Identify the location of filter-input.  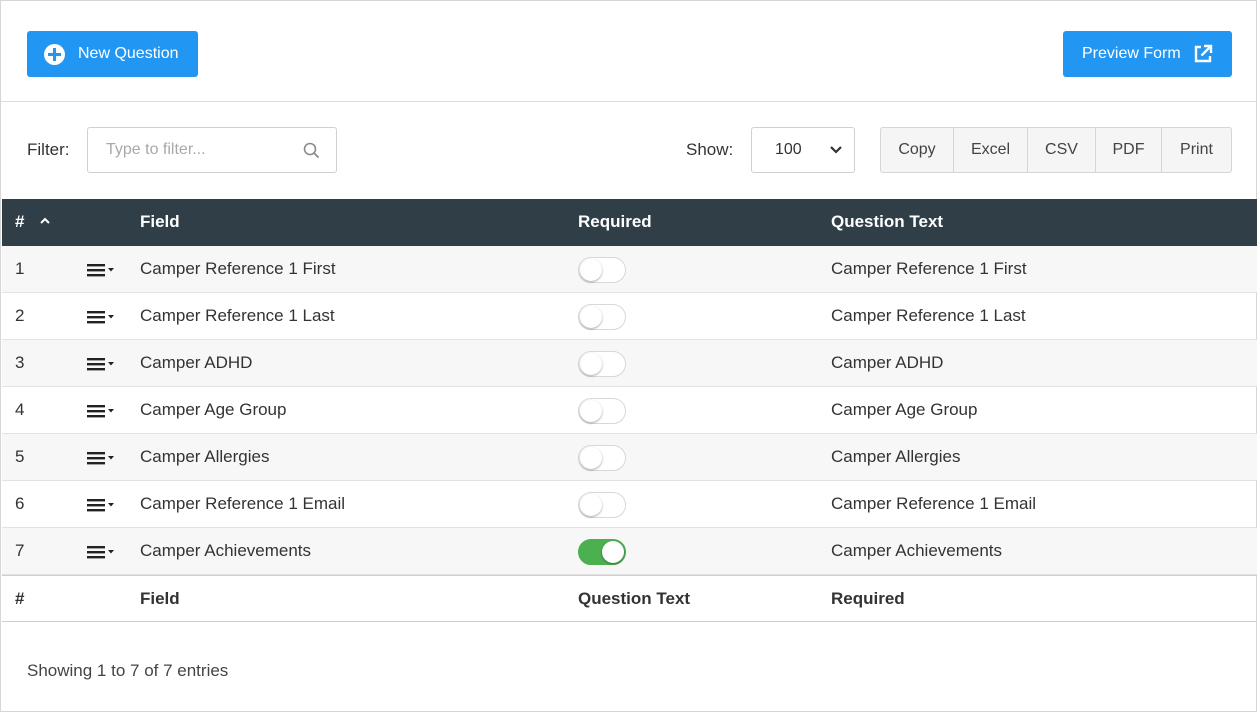
(193, 150).